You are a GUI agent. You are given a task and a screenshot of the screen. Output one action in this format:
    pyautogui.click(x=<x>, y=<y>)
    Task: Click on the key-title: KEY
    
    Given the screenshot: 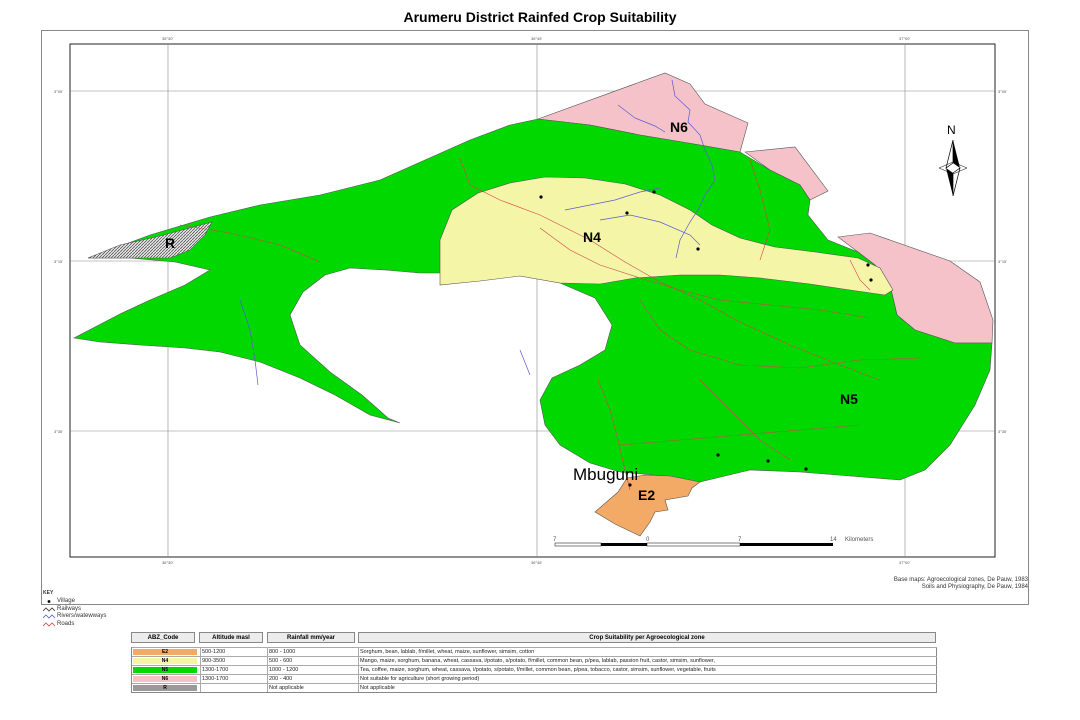 What is the action you would take?
    pyautogui.click(x=48, y=593)
    